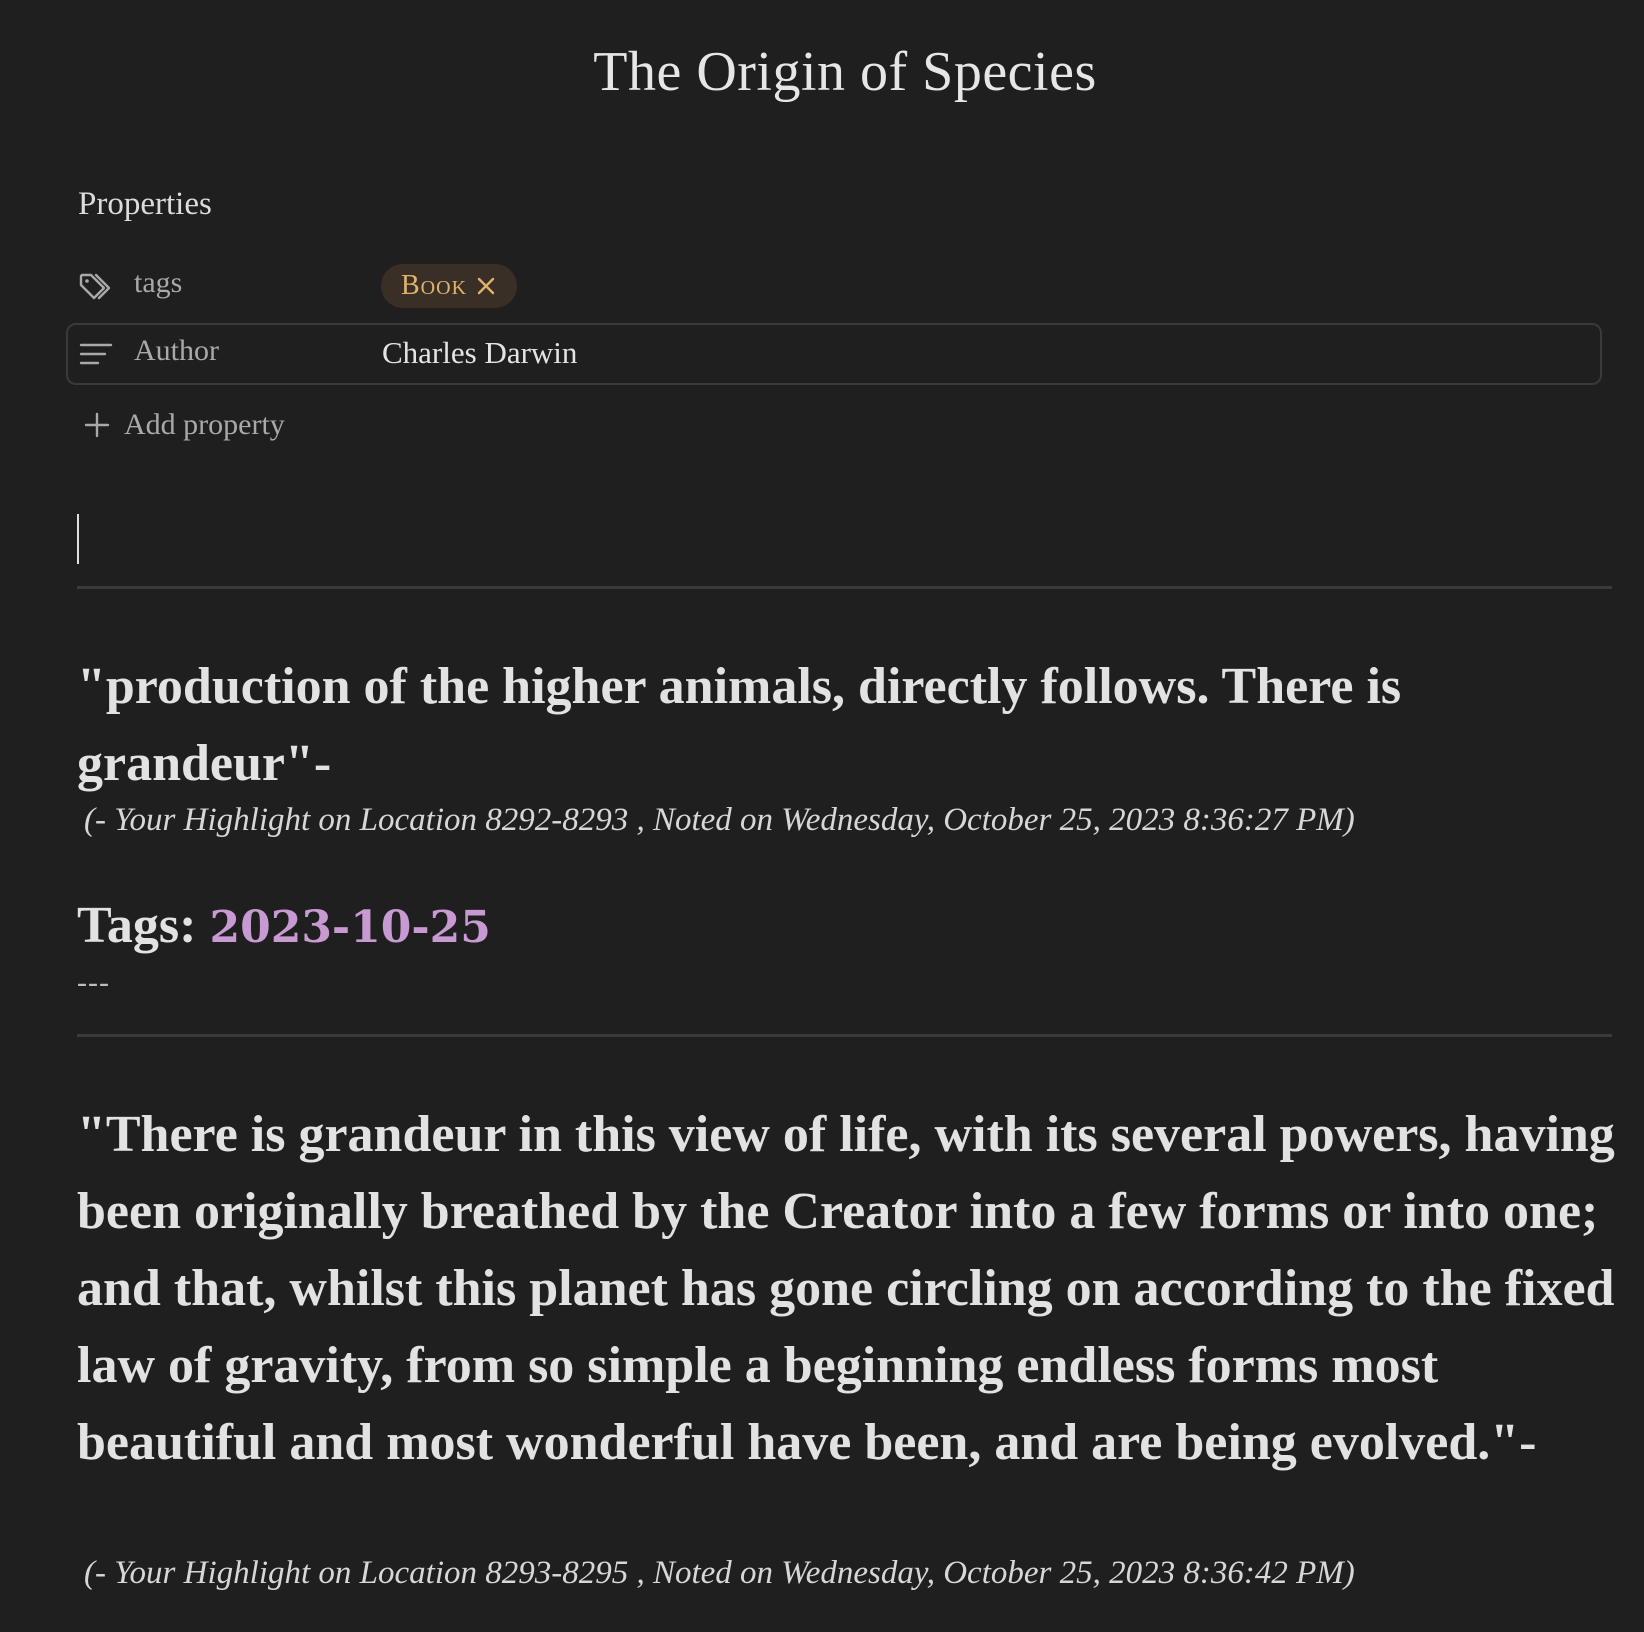  I want to click on properties-heading: Properties, so click(145, 204).